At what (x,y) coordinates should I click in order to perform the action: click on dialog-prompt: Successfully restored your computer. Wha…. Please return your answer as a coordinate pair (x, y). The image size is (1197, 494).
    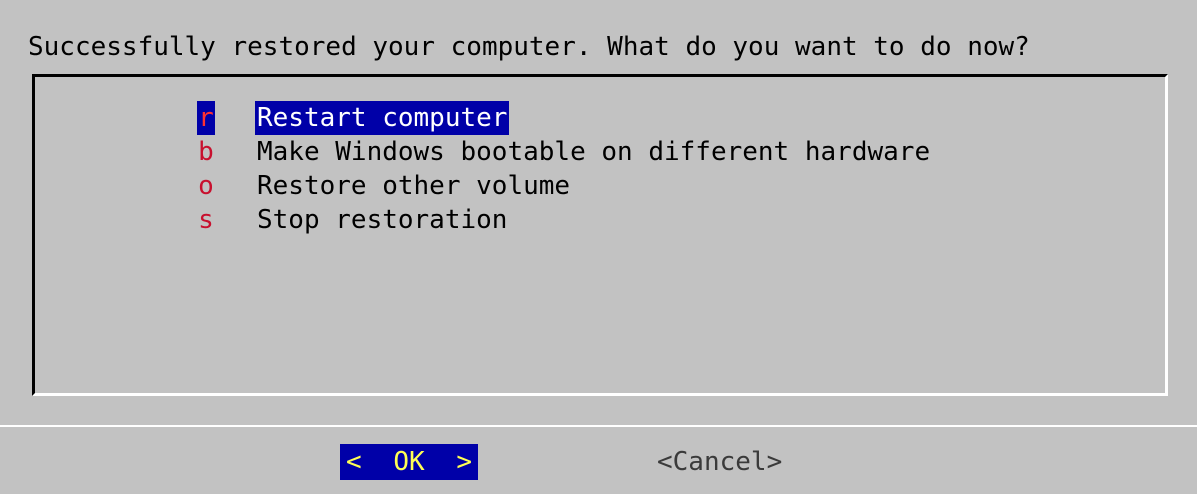
    Looking at the image, I should click on (529, 47).